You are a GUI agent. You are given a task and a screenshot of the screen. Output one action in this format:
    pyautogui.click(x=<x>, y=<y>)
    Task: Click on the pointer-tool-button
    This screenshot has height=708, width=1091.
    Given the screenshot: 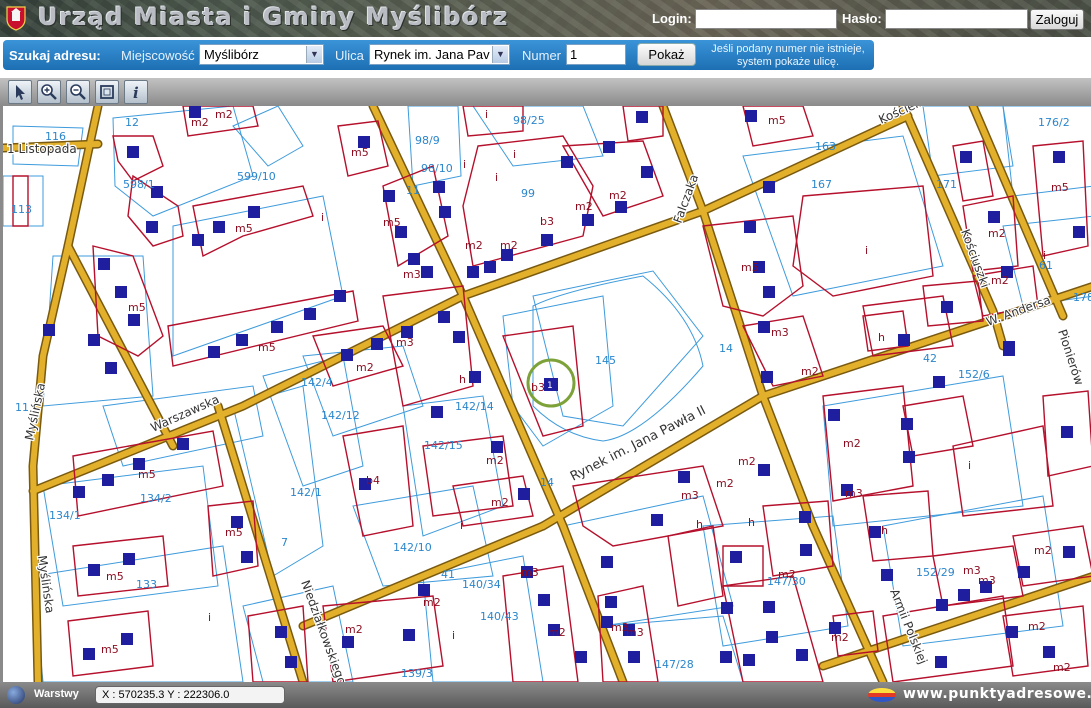 What is the action you would take?
    pyautogui.click(x=20, y=92)
    